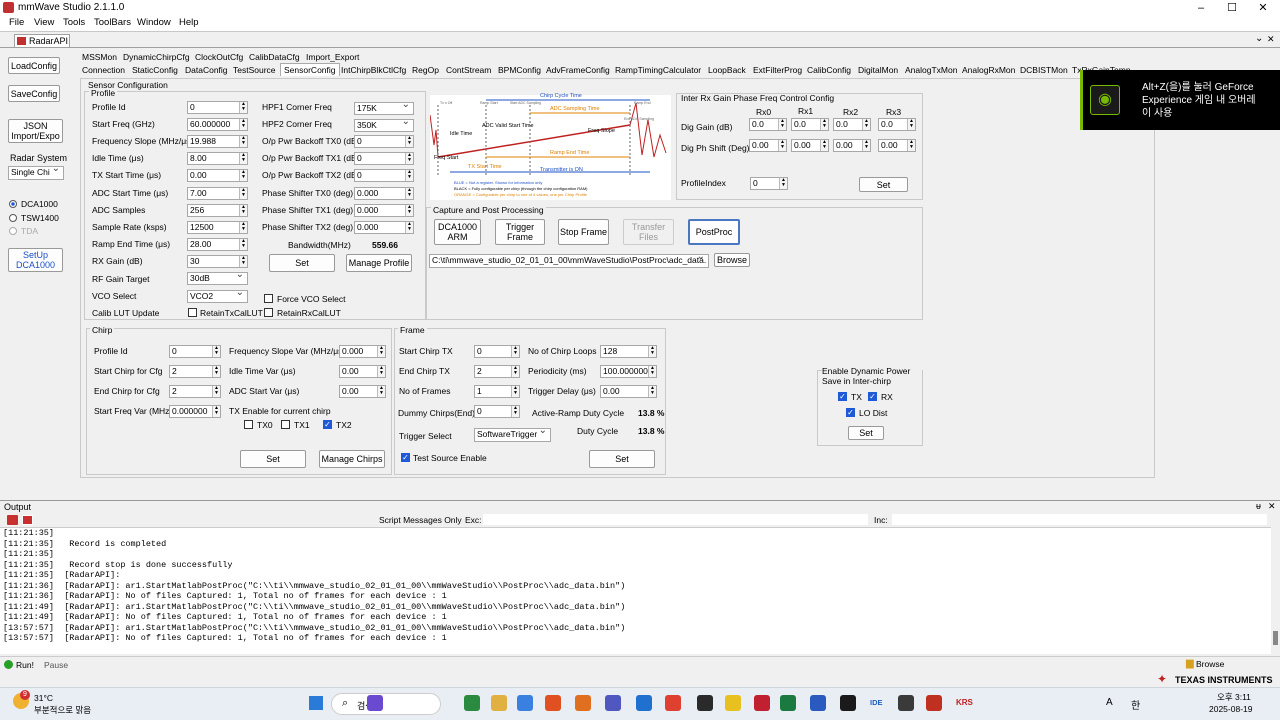 The height and width of the screenshot is (720, 1280). What do you see at coordinates (1079, 519) in the screenshot?
I see `inc-input` at bounding box center [1079, 519].